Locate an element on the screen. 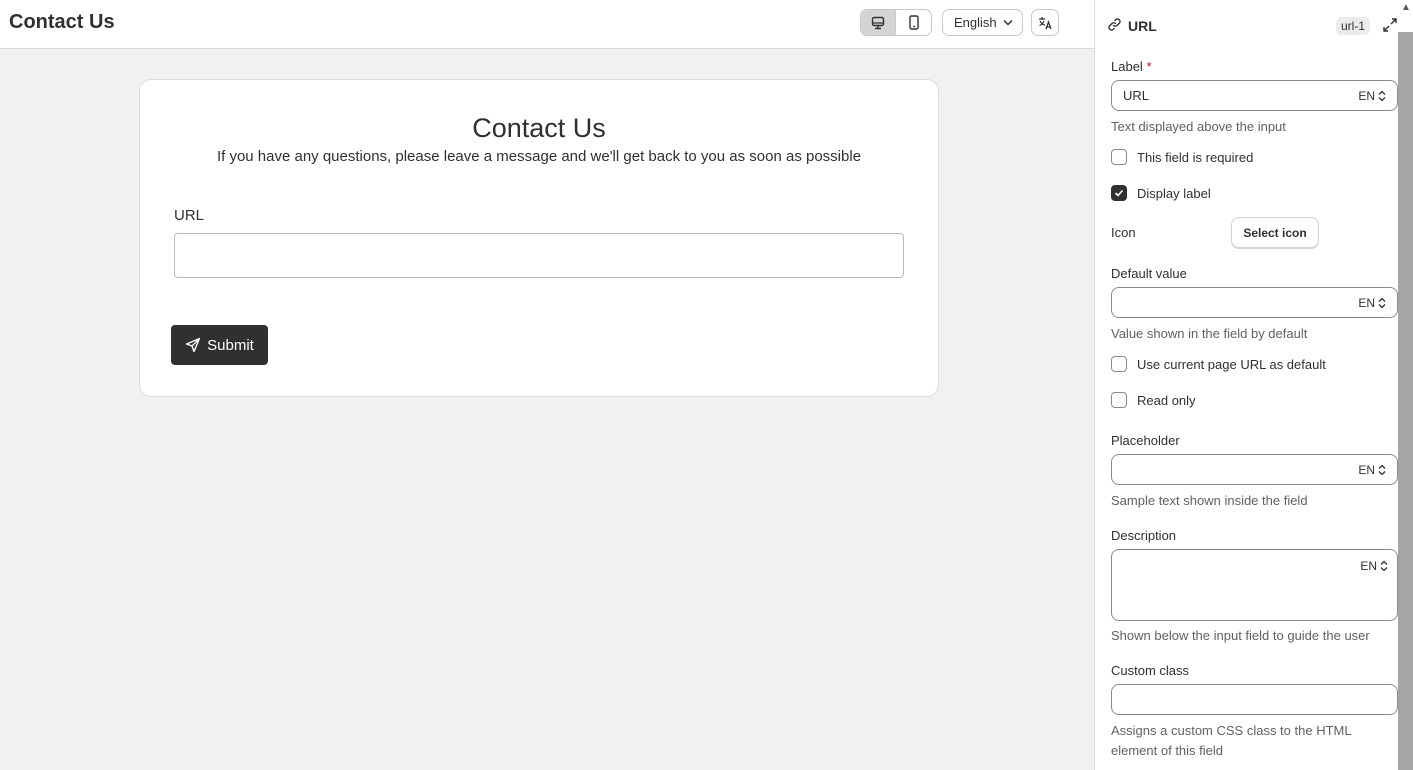  mobile-icon is located at coordinates (913, 22).